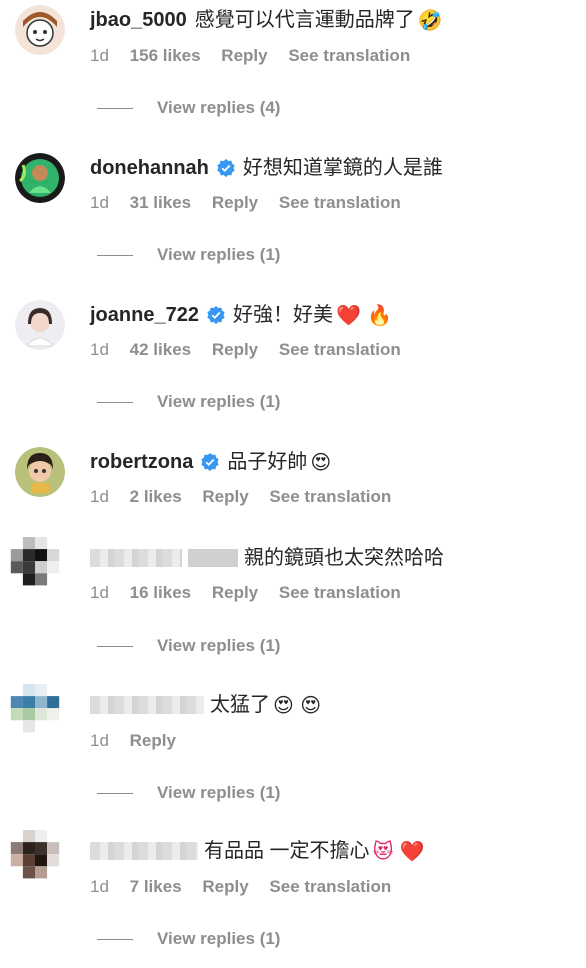 This screenshot has height=968, width=586. I want to click on comment-text: 品子好帥, so click(267, 462).